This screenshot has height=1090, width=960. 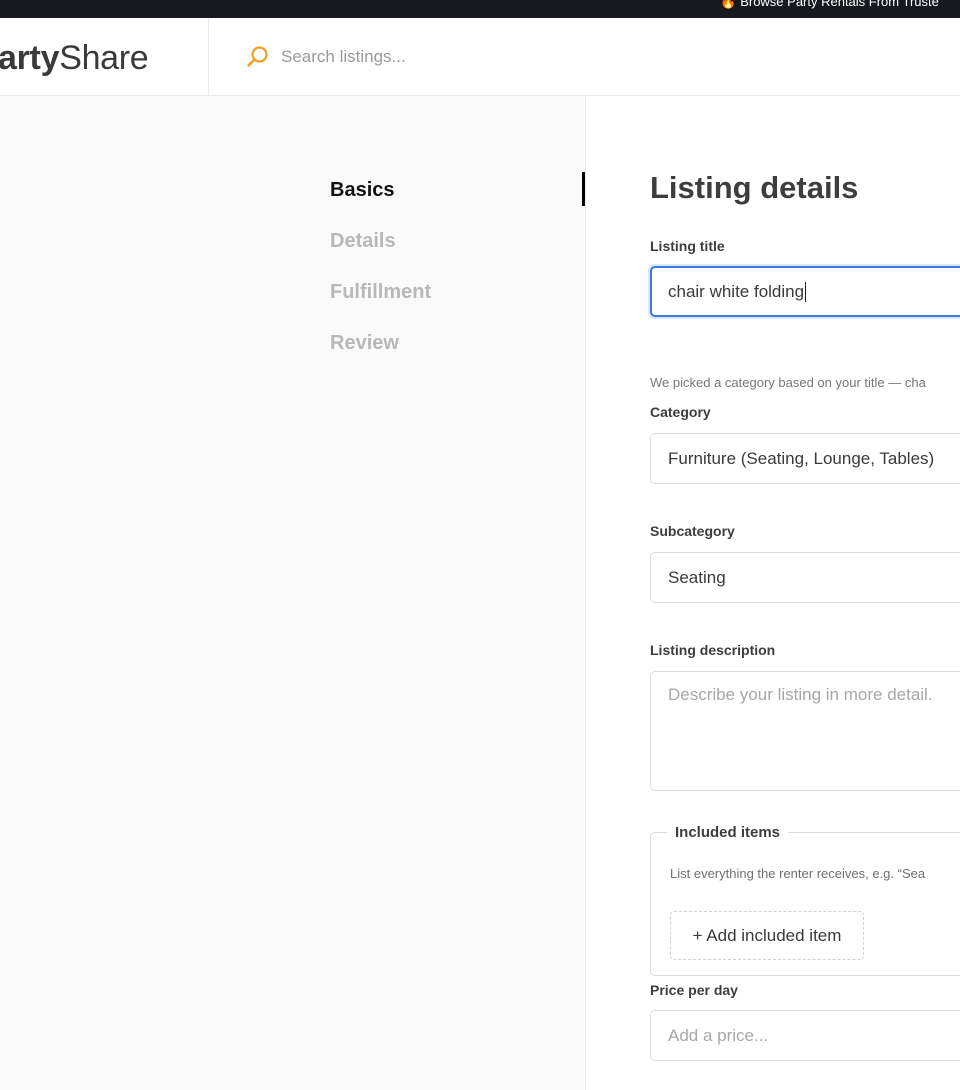 I want to click on step-fulfillment: Fulfillment, so click(x=380, y=292).